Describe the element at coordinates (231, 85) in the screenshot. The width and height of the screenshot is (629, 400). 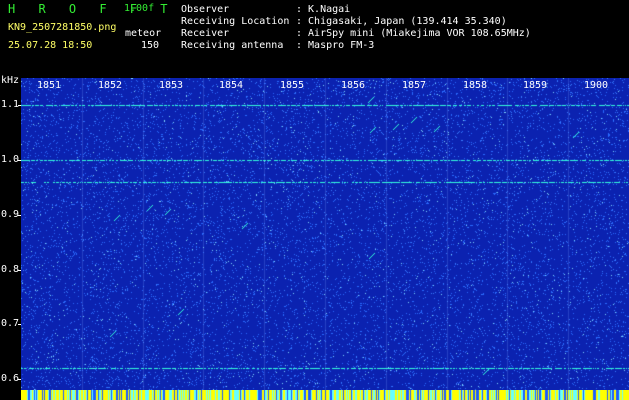
I see `x-tick-label: 1854` at that location.